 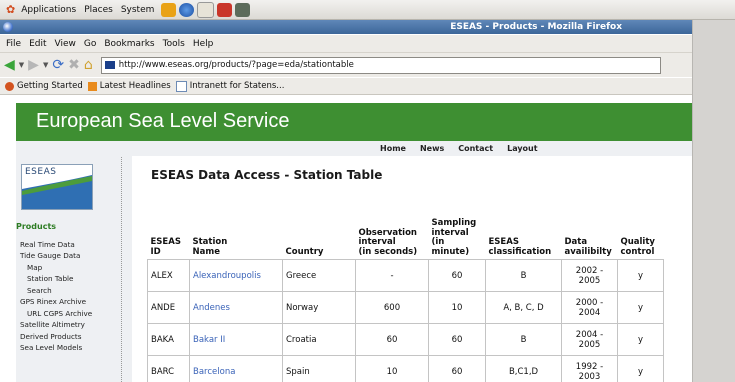 I want to click on side-nav-item-tide-gauge-data: Tide Gauge Data, so click(x=74, y=256).